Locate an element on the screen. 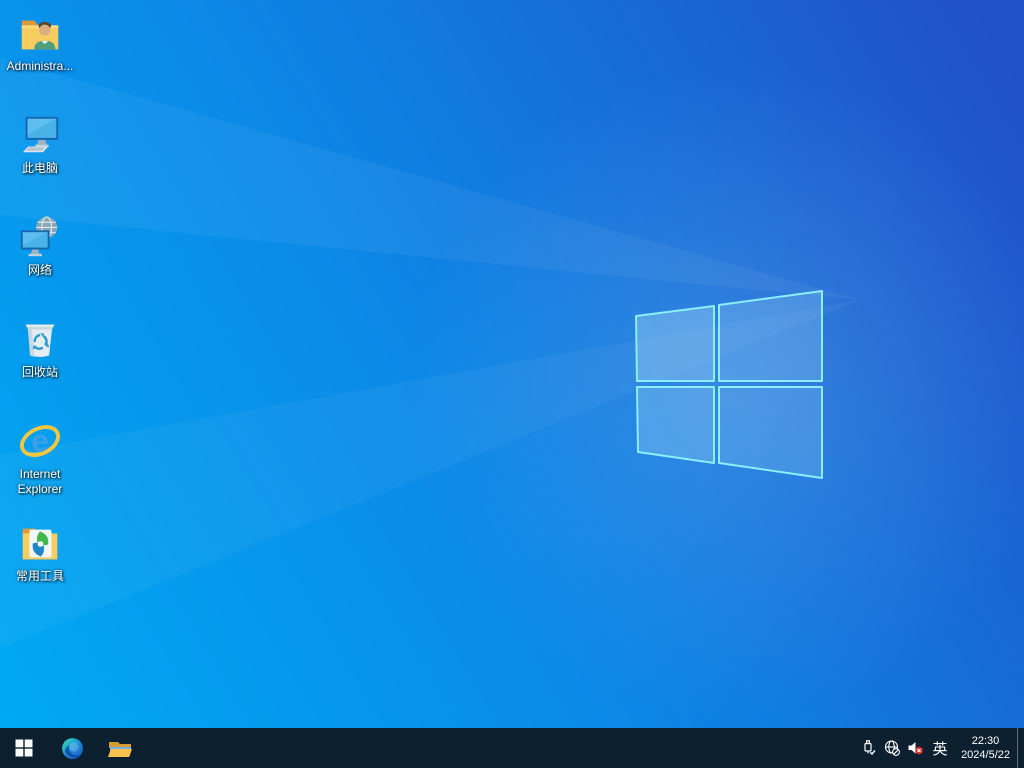 The height and width of the screenshot is (768, 1024). windows-start-icon is located at coordinates (24, 748).